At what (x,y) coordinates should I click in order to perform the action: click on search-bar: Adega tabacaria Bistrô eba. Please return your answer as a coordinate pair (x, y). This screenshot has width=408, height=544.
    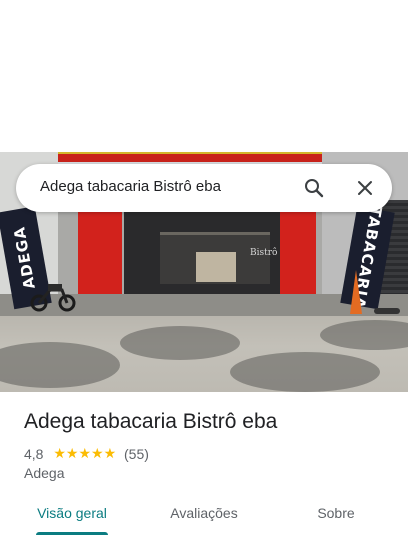
    Looking at the image, I should click on (204, 188).